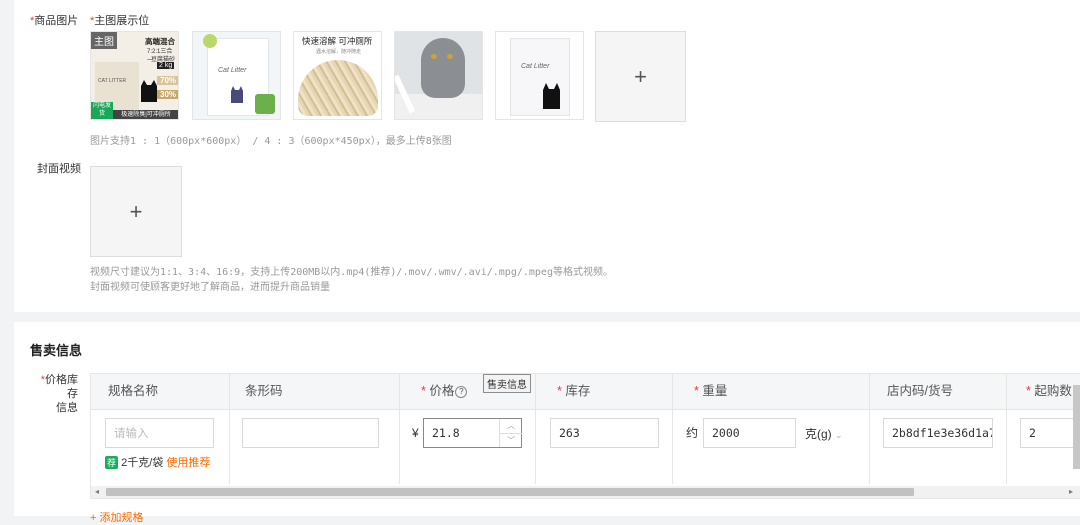 Image resolution: width=1080 pixels, height=525 pixels. What do you see at coordinates (1050, 433) in the screenshot?
I see `min-buy-input: 2` at bounding box center [1050, 433].